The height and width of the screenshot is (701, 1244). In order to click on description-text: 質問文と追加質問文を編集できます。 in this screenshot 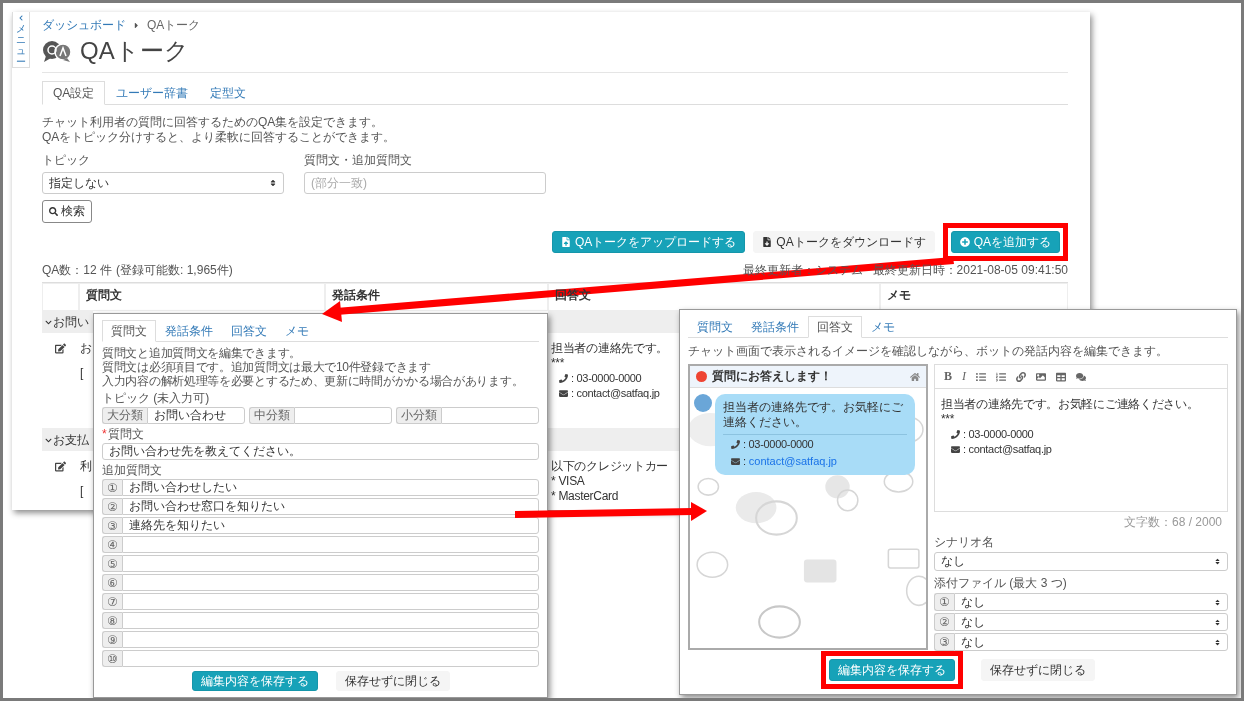, I will do `click(202, 353)`.